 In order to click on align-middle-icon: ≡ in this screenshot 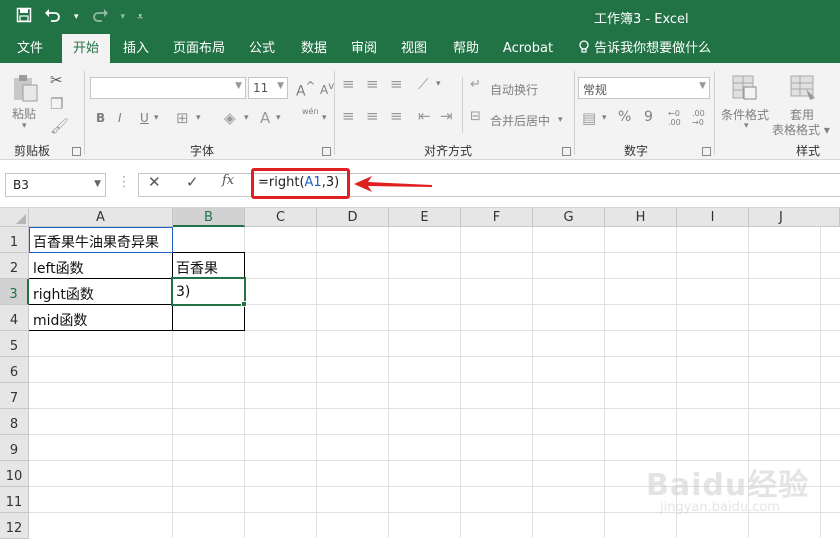, I will do `click(372, 84)`.